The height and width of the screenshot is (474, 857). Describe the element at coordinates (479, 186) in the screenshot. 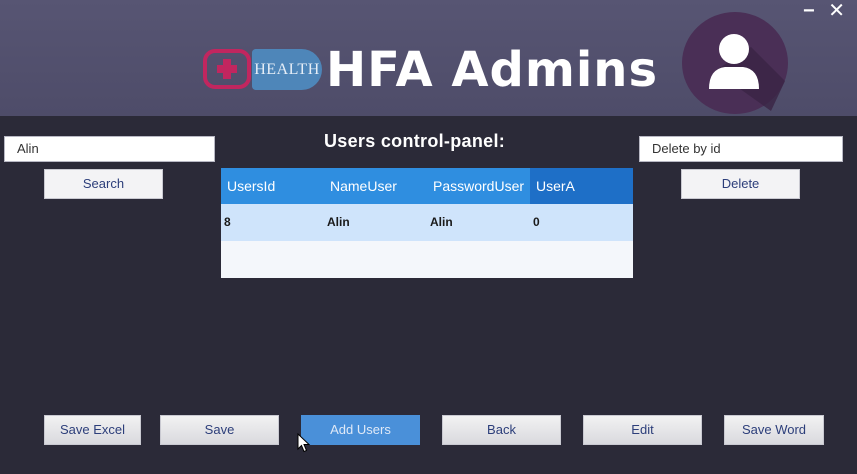

I see `column-header-passworduser: PasswordUser` at that location.